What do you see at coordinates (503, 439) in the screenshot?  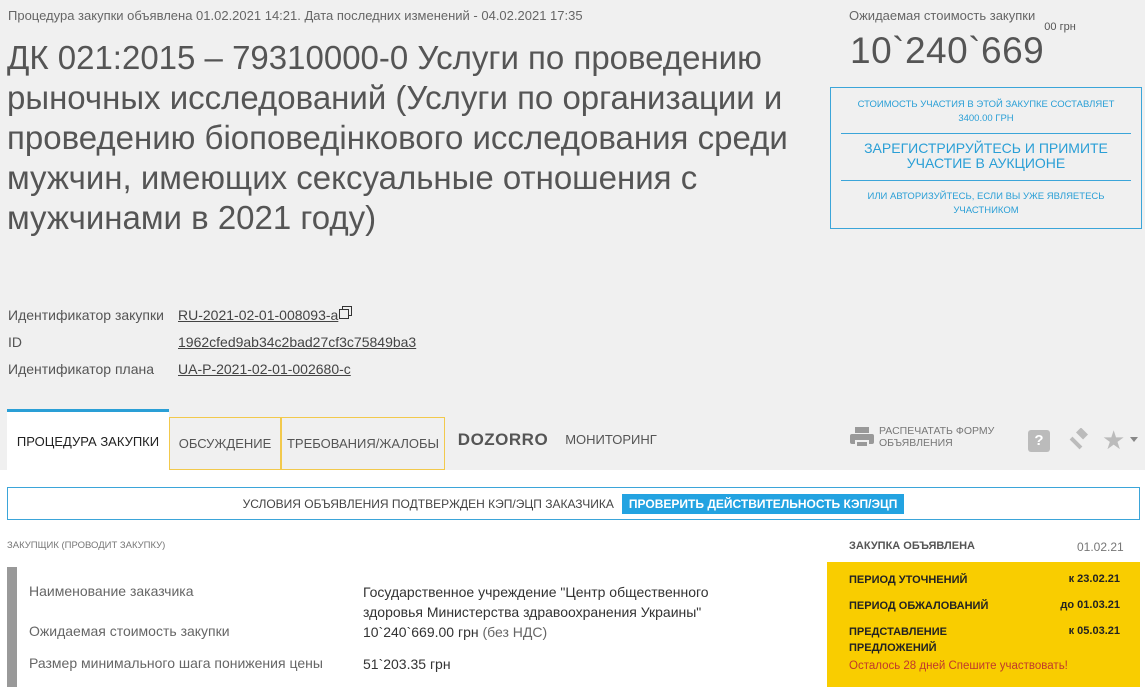 I see `tab-dozorro: DOZORRO` at bounding box center [503, 439].